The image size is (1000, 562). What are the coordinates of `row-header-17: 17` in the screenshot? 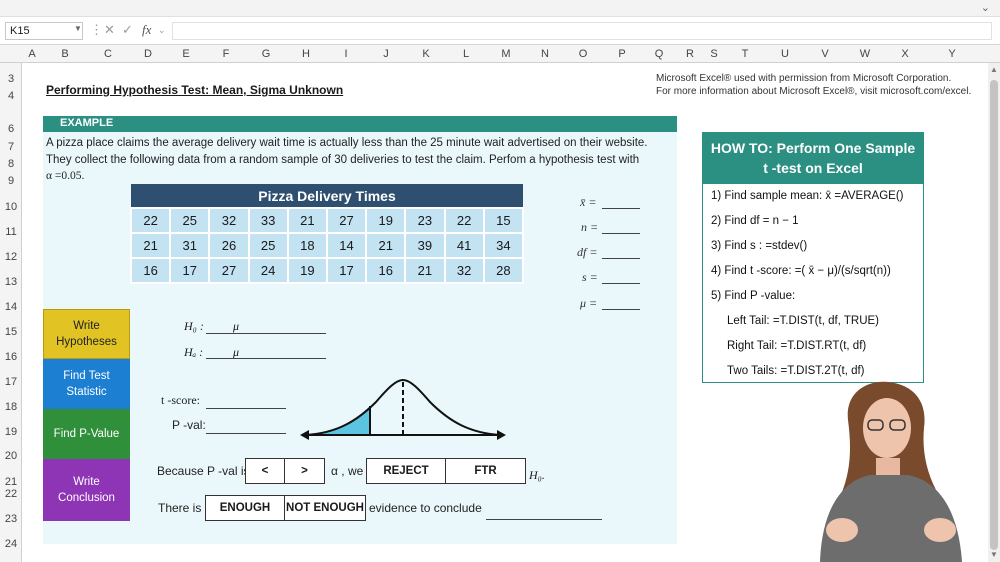 It's located at (11, 382).